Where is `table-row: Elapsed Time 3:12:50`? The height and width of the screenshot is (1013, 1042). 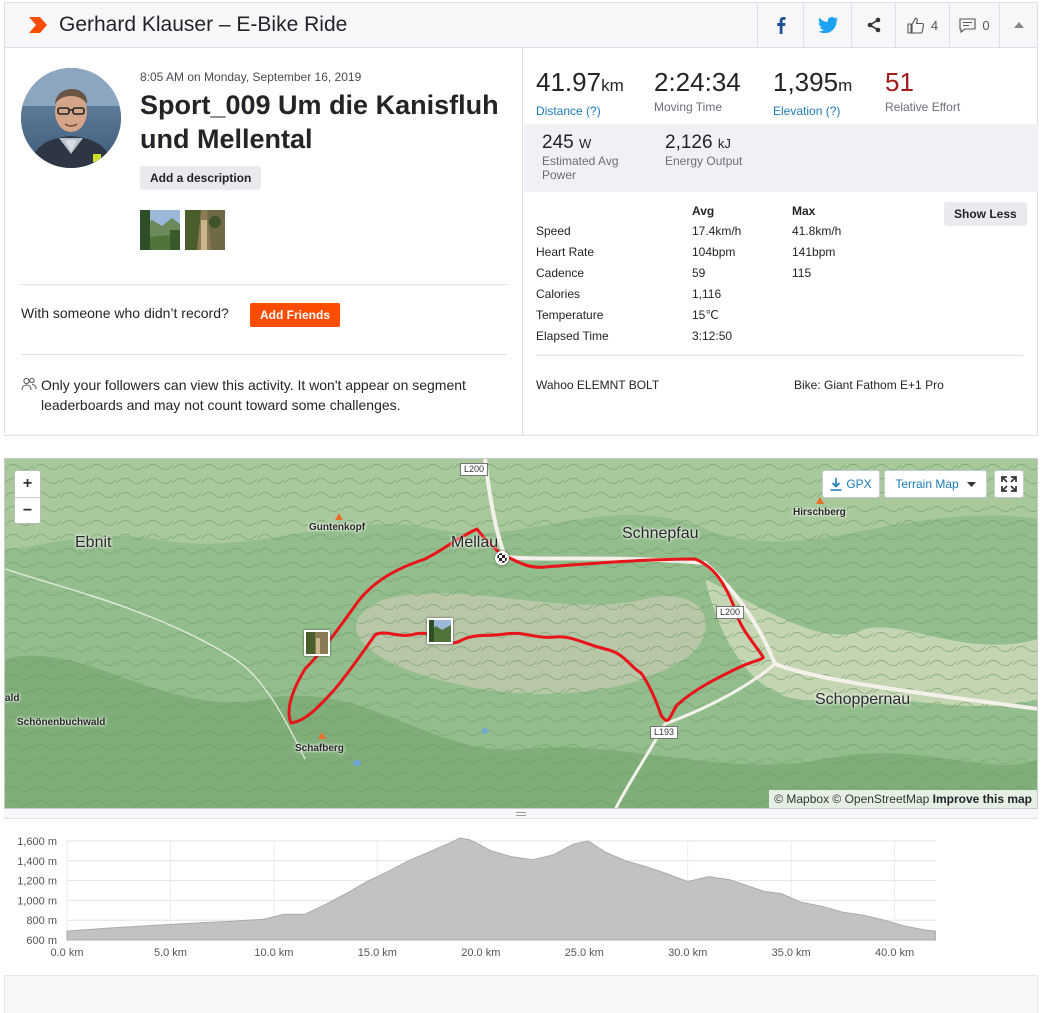
table-row: Elapsed Time 3:12:50 is located at coordinates (736, 339).